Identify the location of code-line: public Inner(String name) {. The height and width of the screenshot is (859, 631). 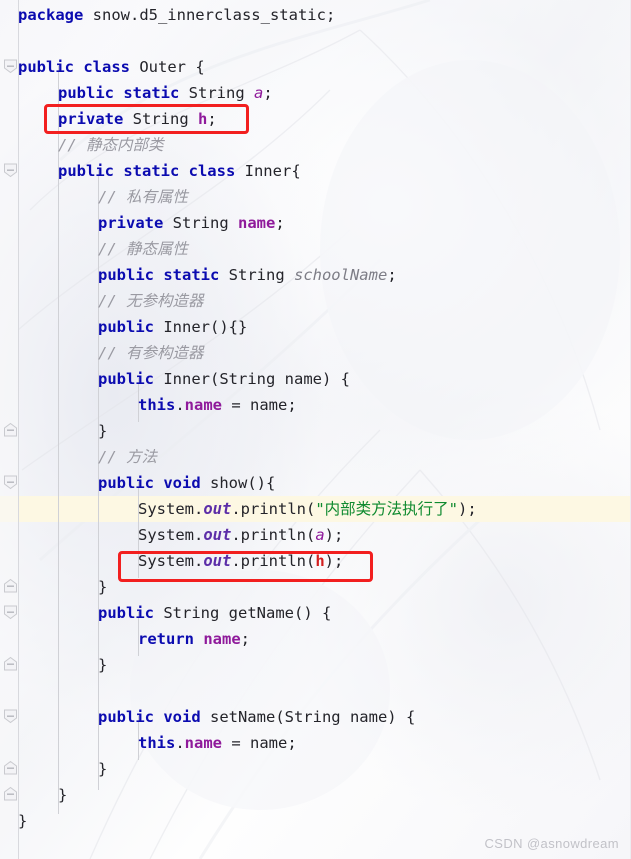
(224, 379).